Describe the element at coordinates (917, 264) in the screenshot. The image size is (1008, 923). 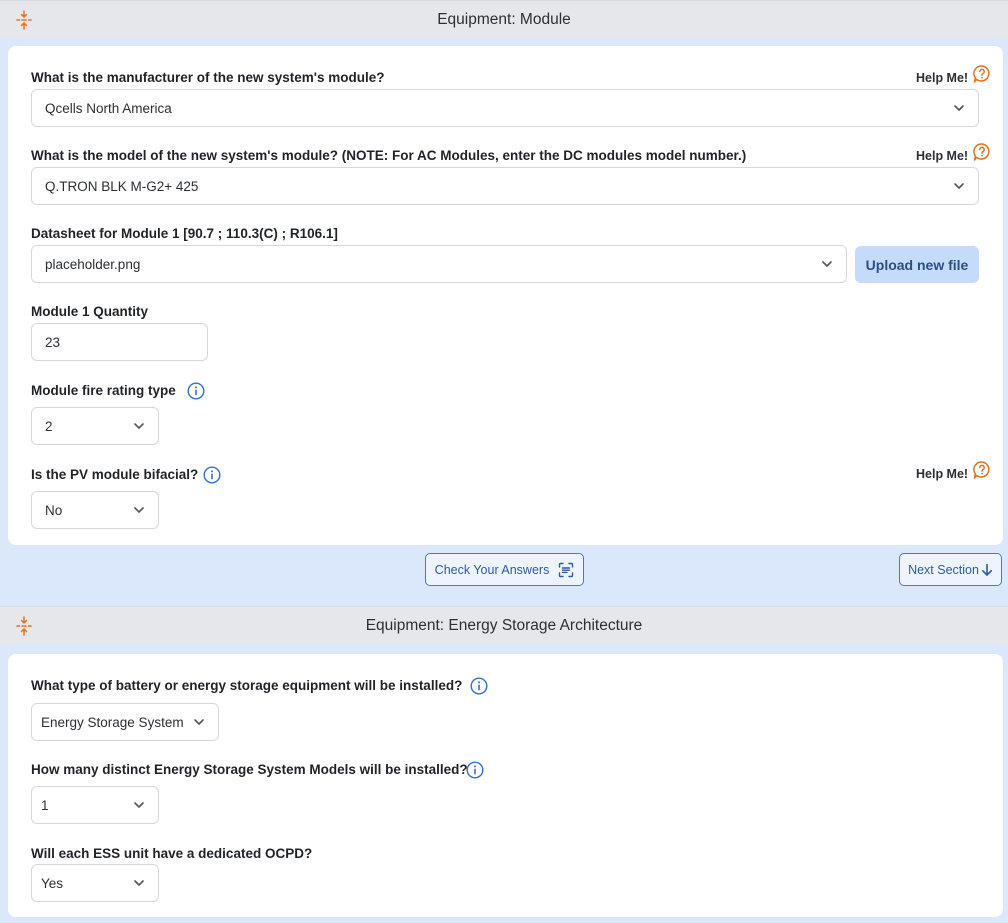
I see `upload-new-file-button: Upload new file` at that location.